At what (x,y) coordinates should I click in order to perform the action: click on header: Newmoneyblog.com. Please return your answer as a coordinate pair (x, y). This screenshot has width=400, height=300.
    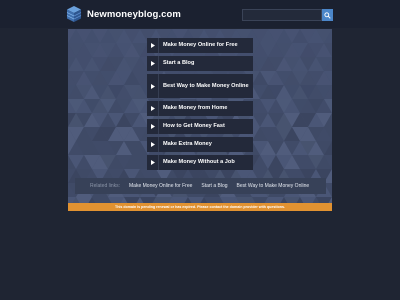
    Looking at the image, I should click on (200, 14).